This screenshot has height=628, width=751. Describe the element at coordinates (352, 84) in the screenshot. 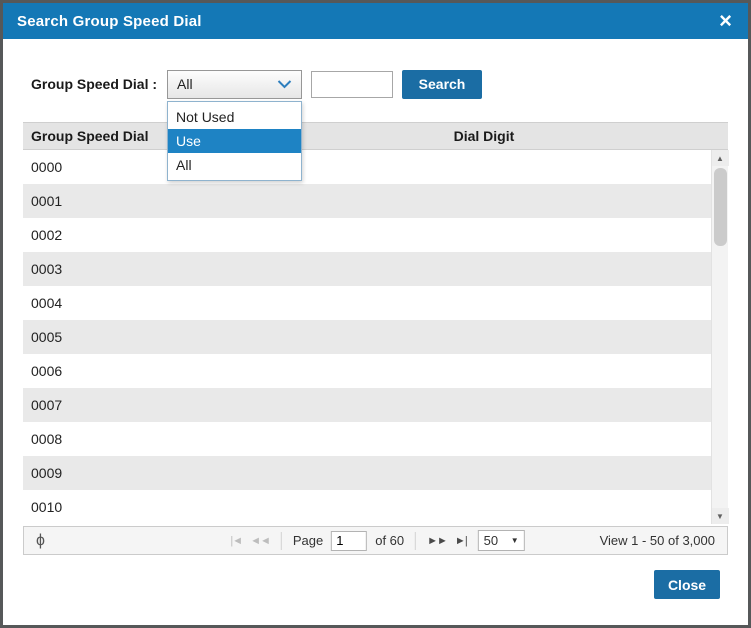

I see `search-input` at that location.